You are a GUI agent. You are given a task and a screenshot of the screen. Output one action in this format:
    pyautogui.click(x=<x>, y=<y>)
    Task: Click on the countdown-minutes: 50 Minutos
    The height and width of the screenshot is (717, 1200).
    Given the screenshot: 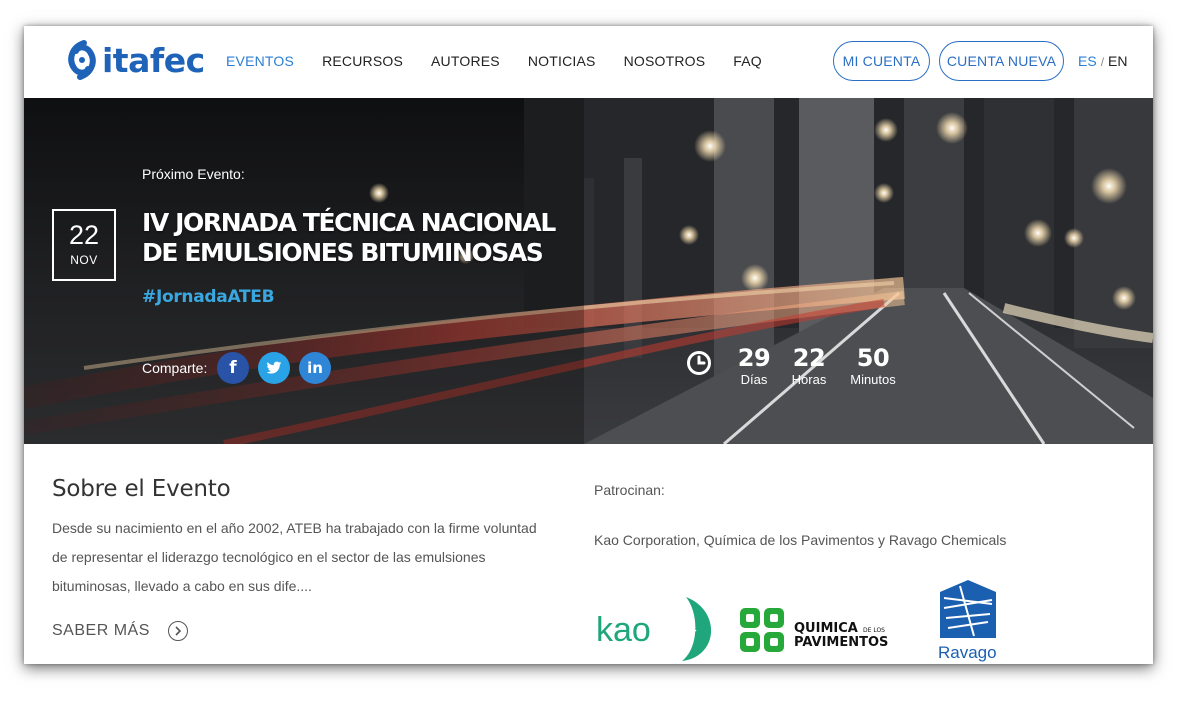 What is the action you would take?
    pyautogui.click(x=873, y=366)
    